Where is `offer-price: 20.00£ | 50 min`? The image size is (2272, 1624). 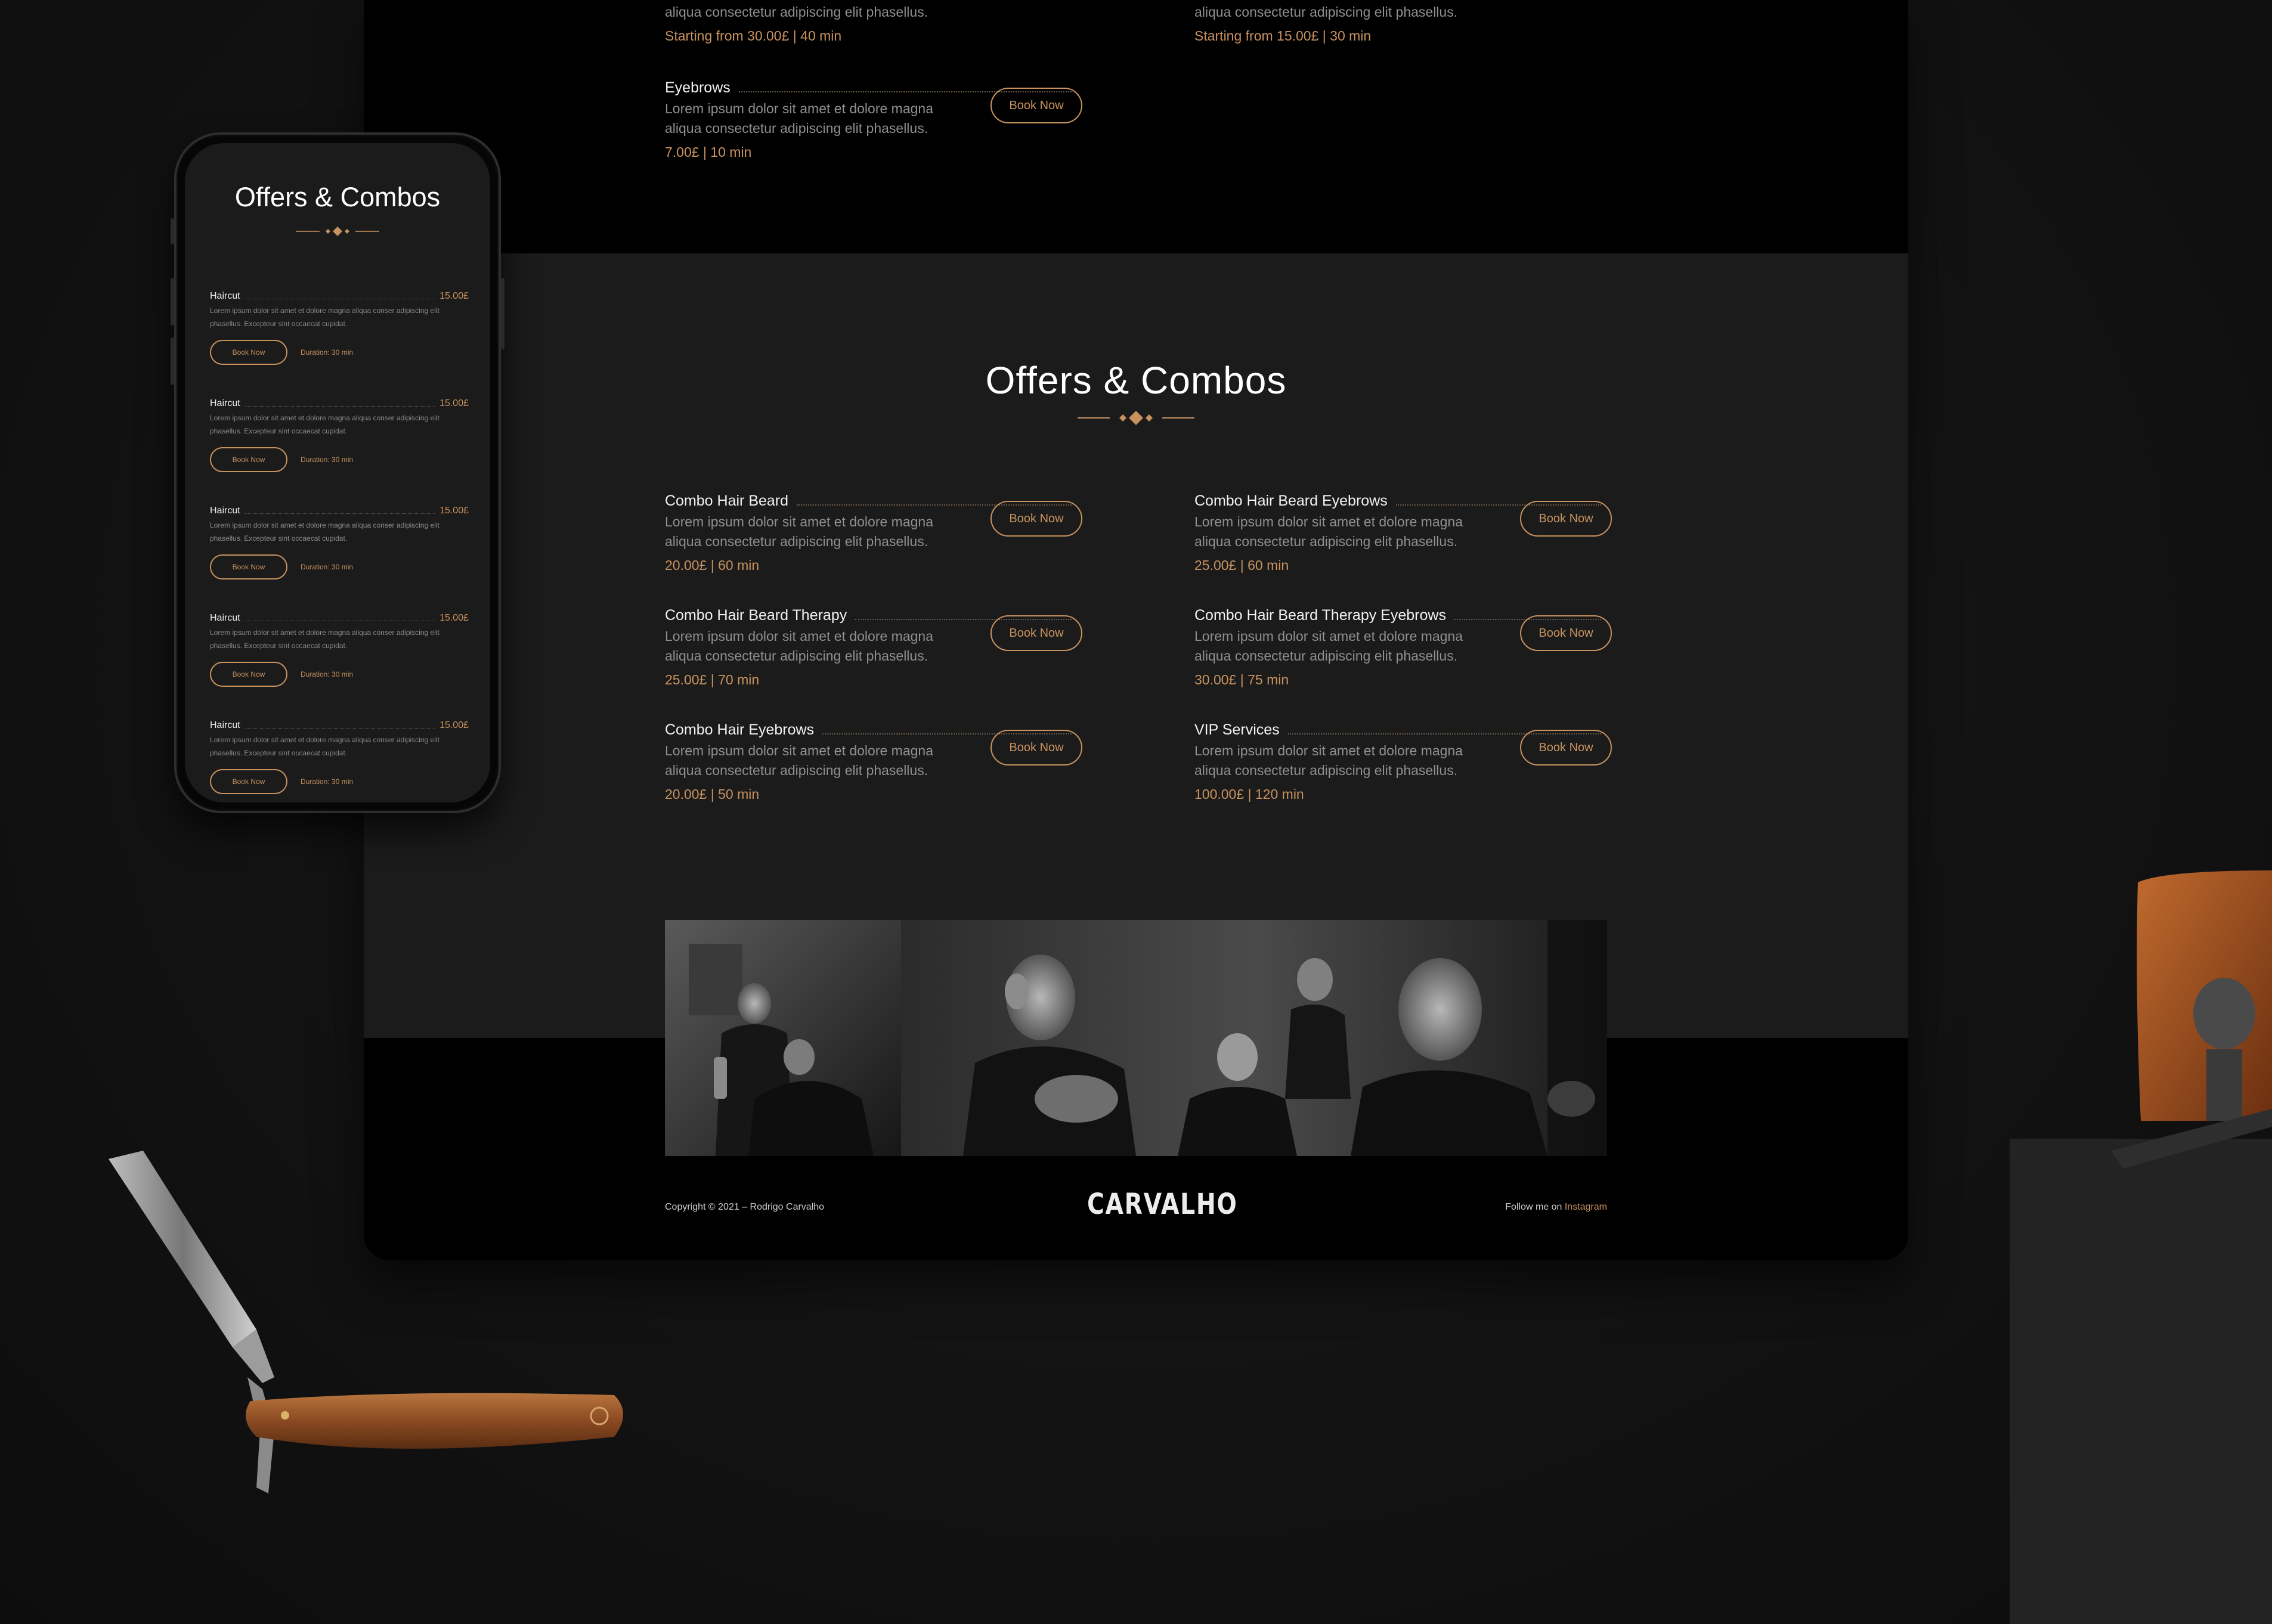 offer-price: 20.00£ | 50 min is located at coordinates (712, 794).